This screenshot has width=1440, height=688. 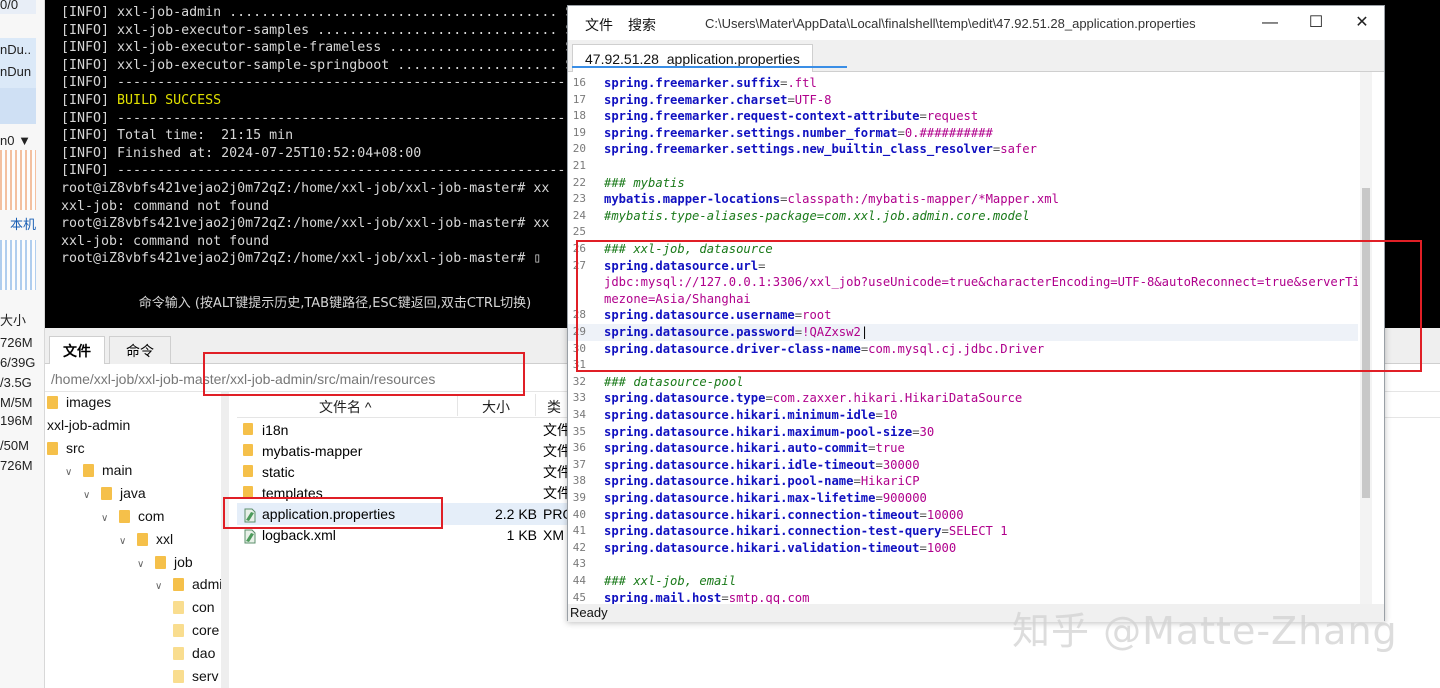 What do you see at coordinates (140, 350) in the screenshot?
I see `tab-commands: 命令` at bounding box center [140, 350].